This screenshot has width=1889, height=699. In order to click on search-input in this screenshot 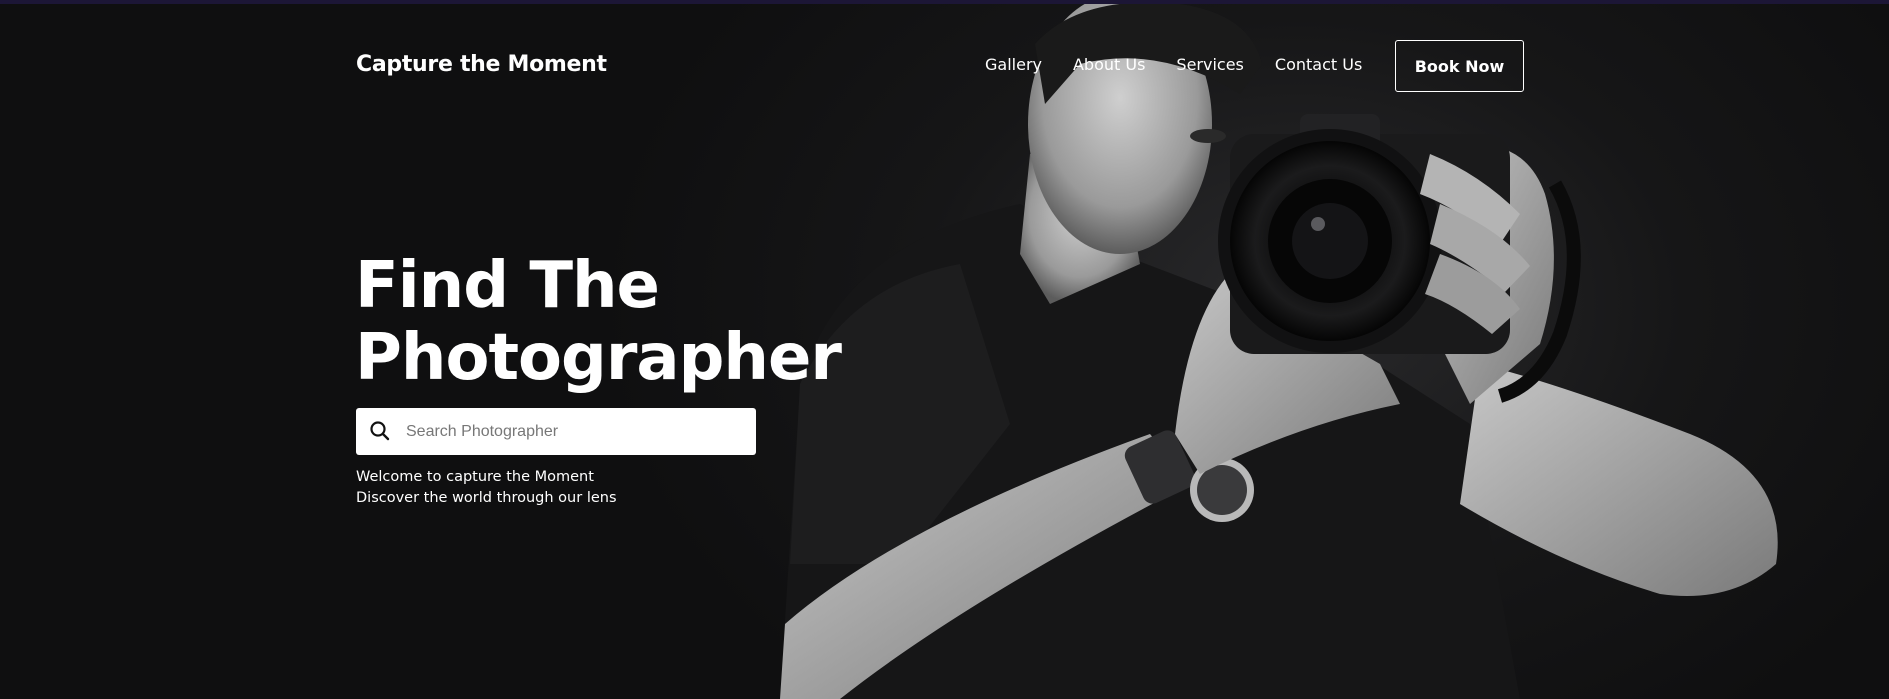, I will do `click(576, 431)`.